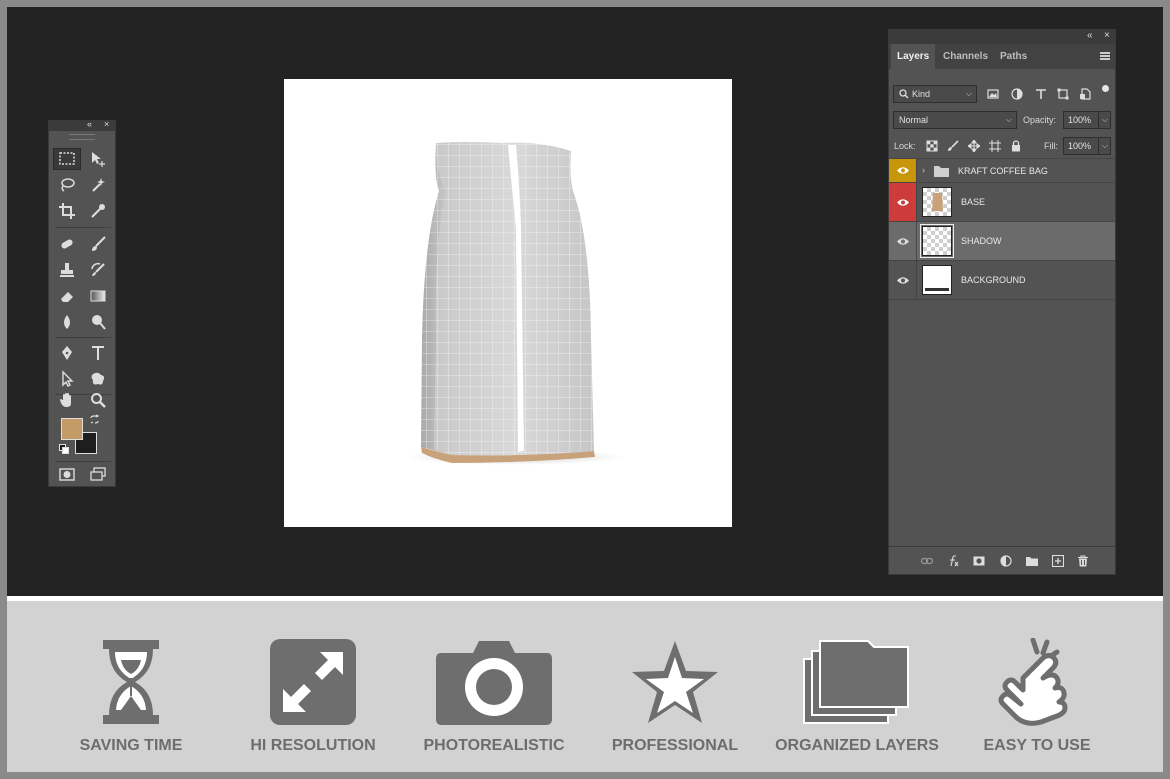 This screenshot has width=1170, height=779. Describe the element at coordinates (98, 379) in the screenshot. I see `custom-shape-tool` at that location.